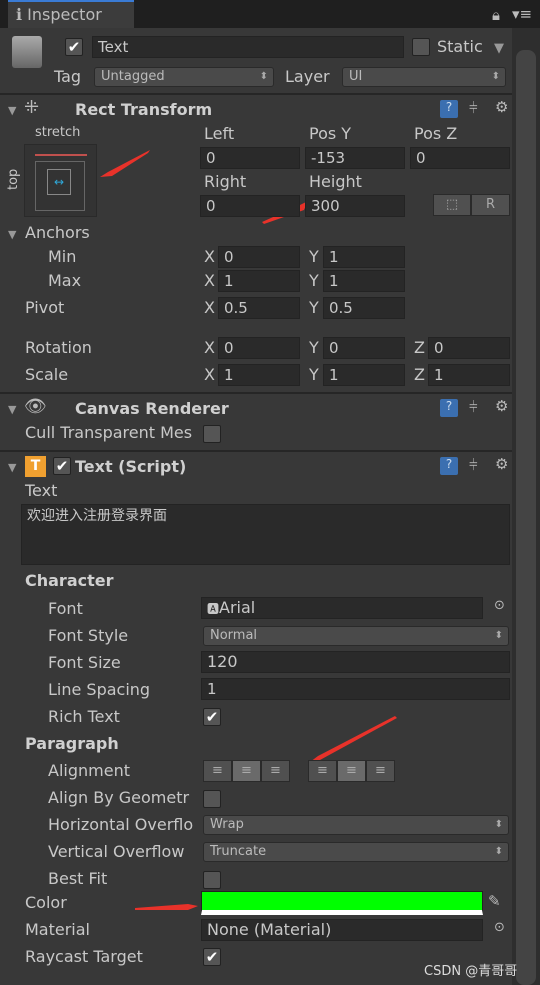 The image size is (540, 985). What do you see at coordinates (356, 825) in the screenshot?
I see `horizontal-overflow-dropdown: Wrap` at bounding box center [356, 825].